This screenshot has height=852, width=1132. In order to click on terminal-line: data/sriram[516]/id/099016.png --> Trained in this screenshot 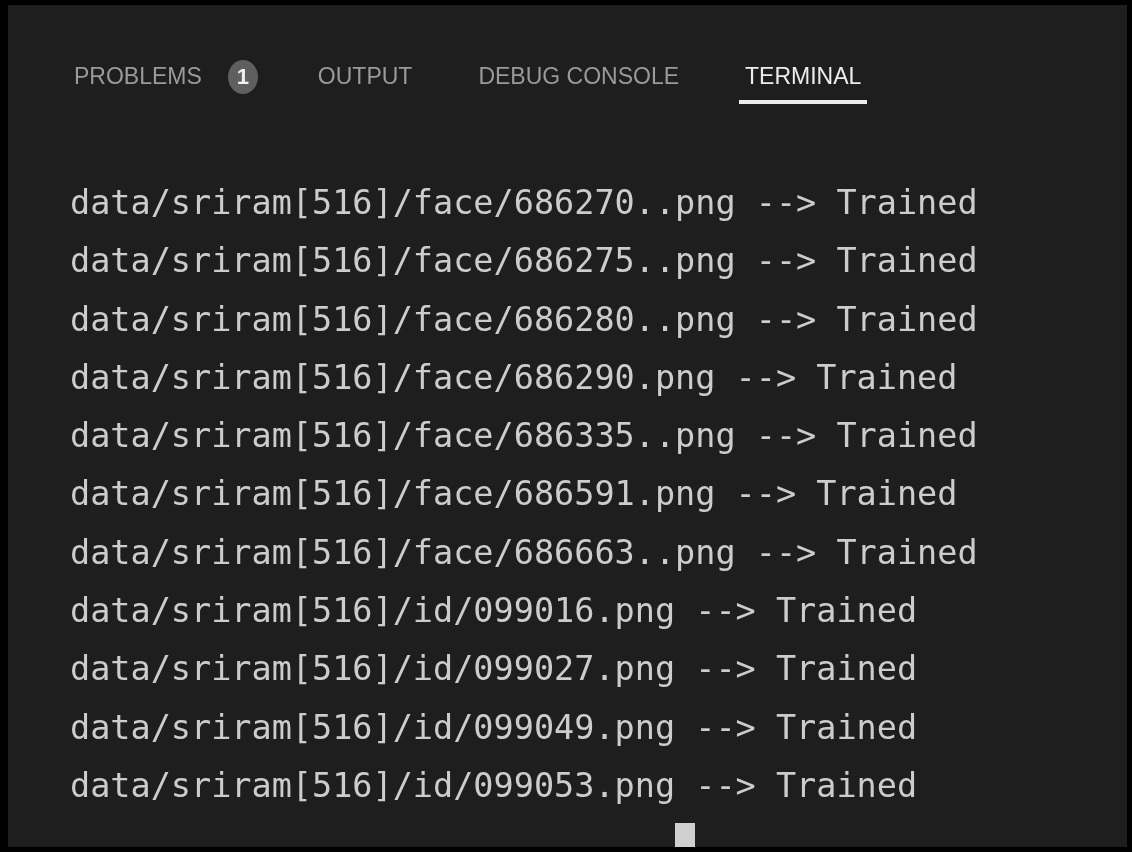, I will do `click(494, 611)`.